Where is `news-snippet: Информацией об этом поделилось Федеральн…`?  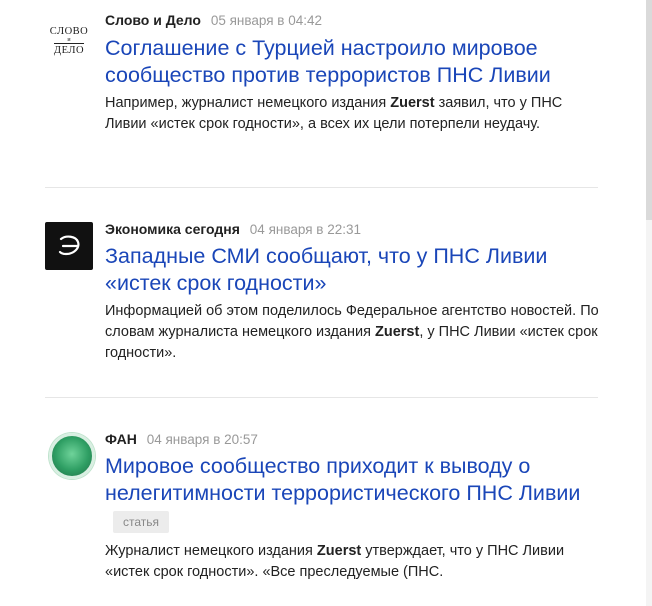 news-snippet: Информацией об этом поделилось Федеральн… is located at coordinates (355, 332).